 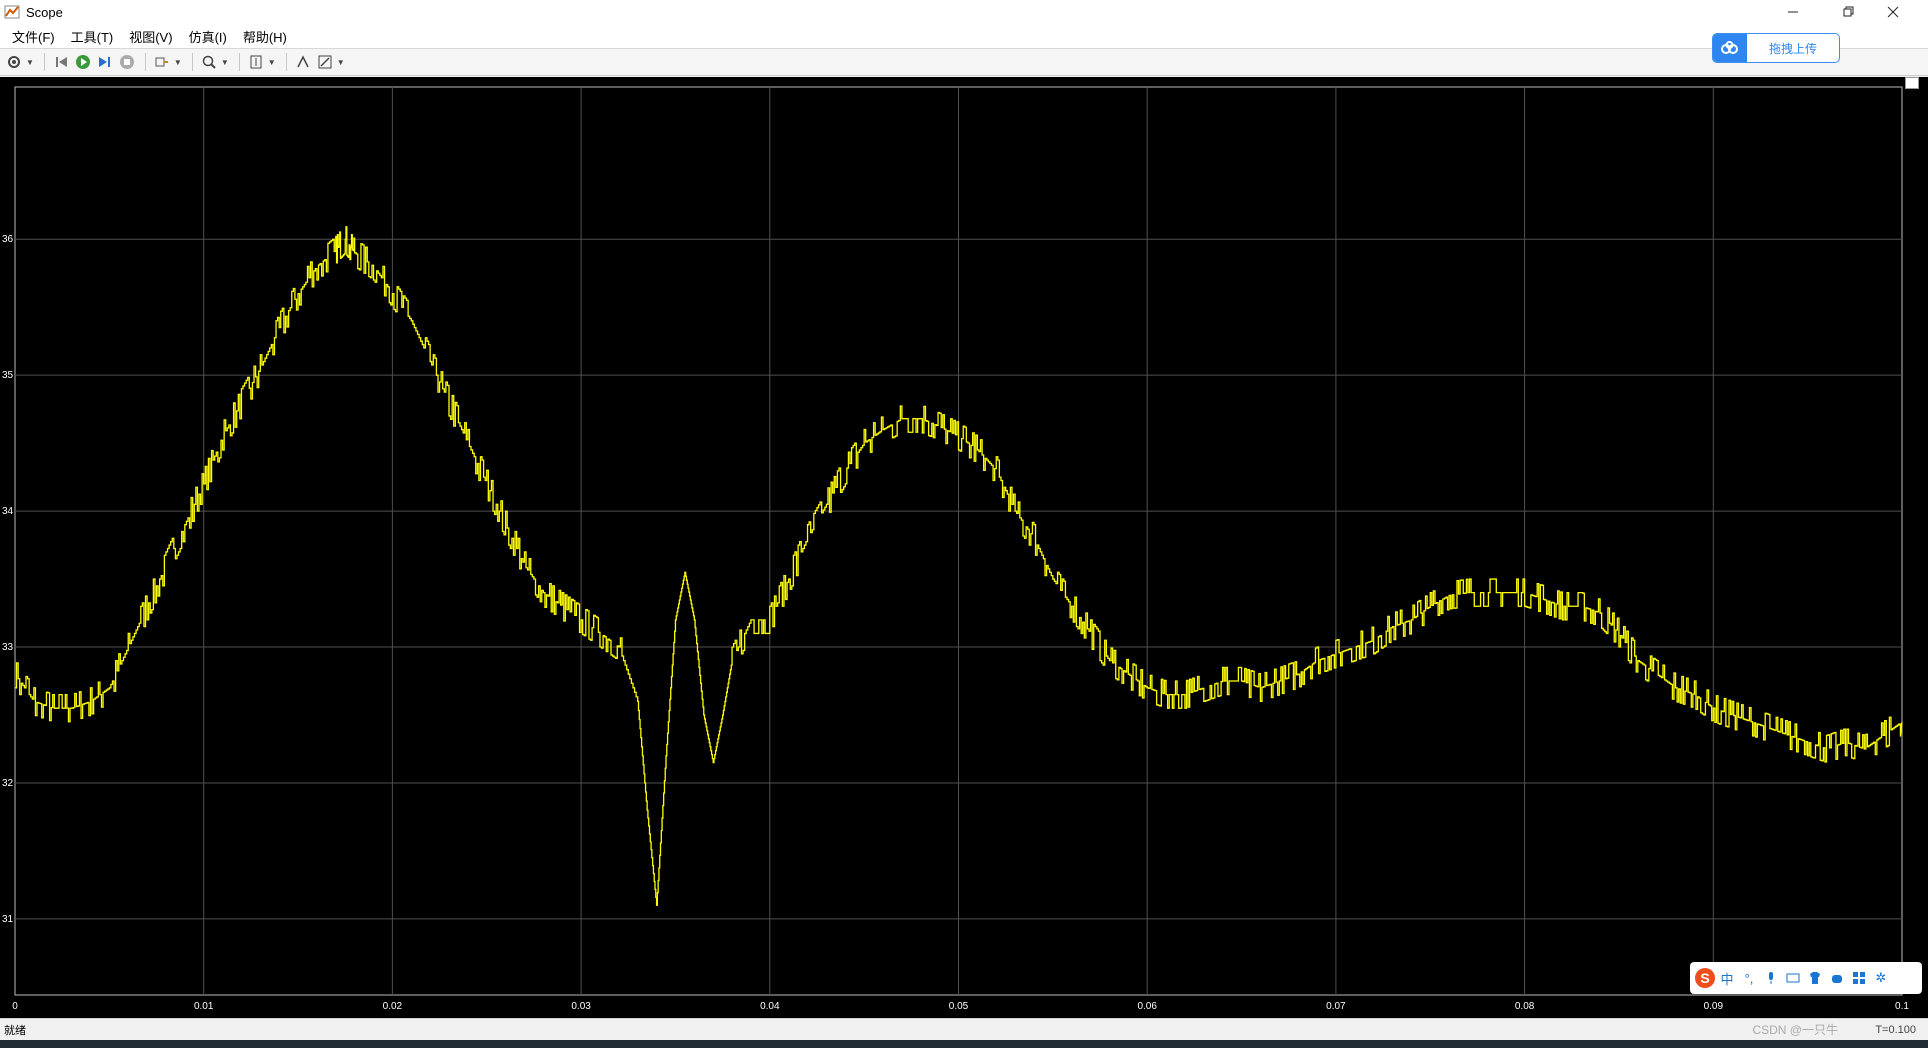 What do you see at coordinates (8, 375) in the screenshot?
I see `y-tick-label: 35` at bounding box center [8, 375].